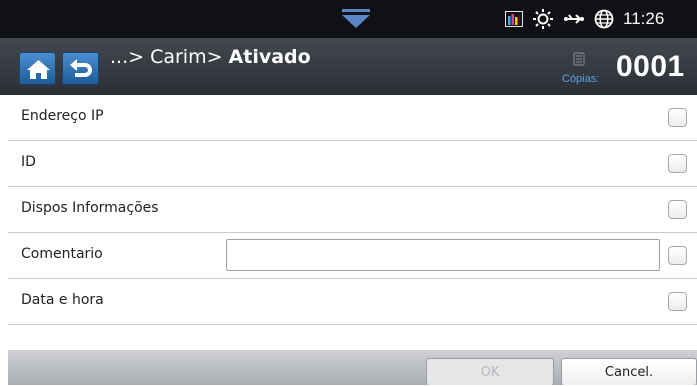 The image size is (697, 387). What do you see at coordinates (269, 57) in the screenshot?
I see `breadcrumb-current: Ativado` at bounding box center [269, 57].